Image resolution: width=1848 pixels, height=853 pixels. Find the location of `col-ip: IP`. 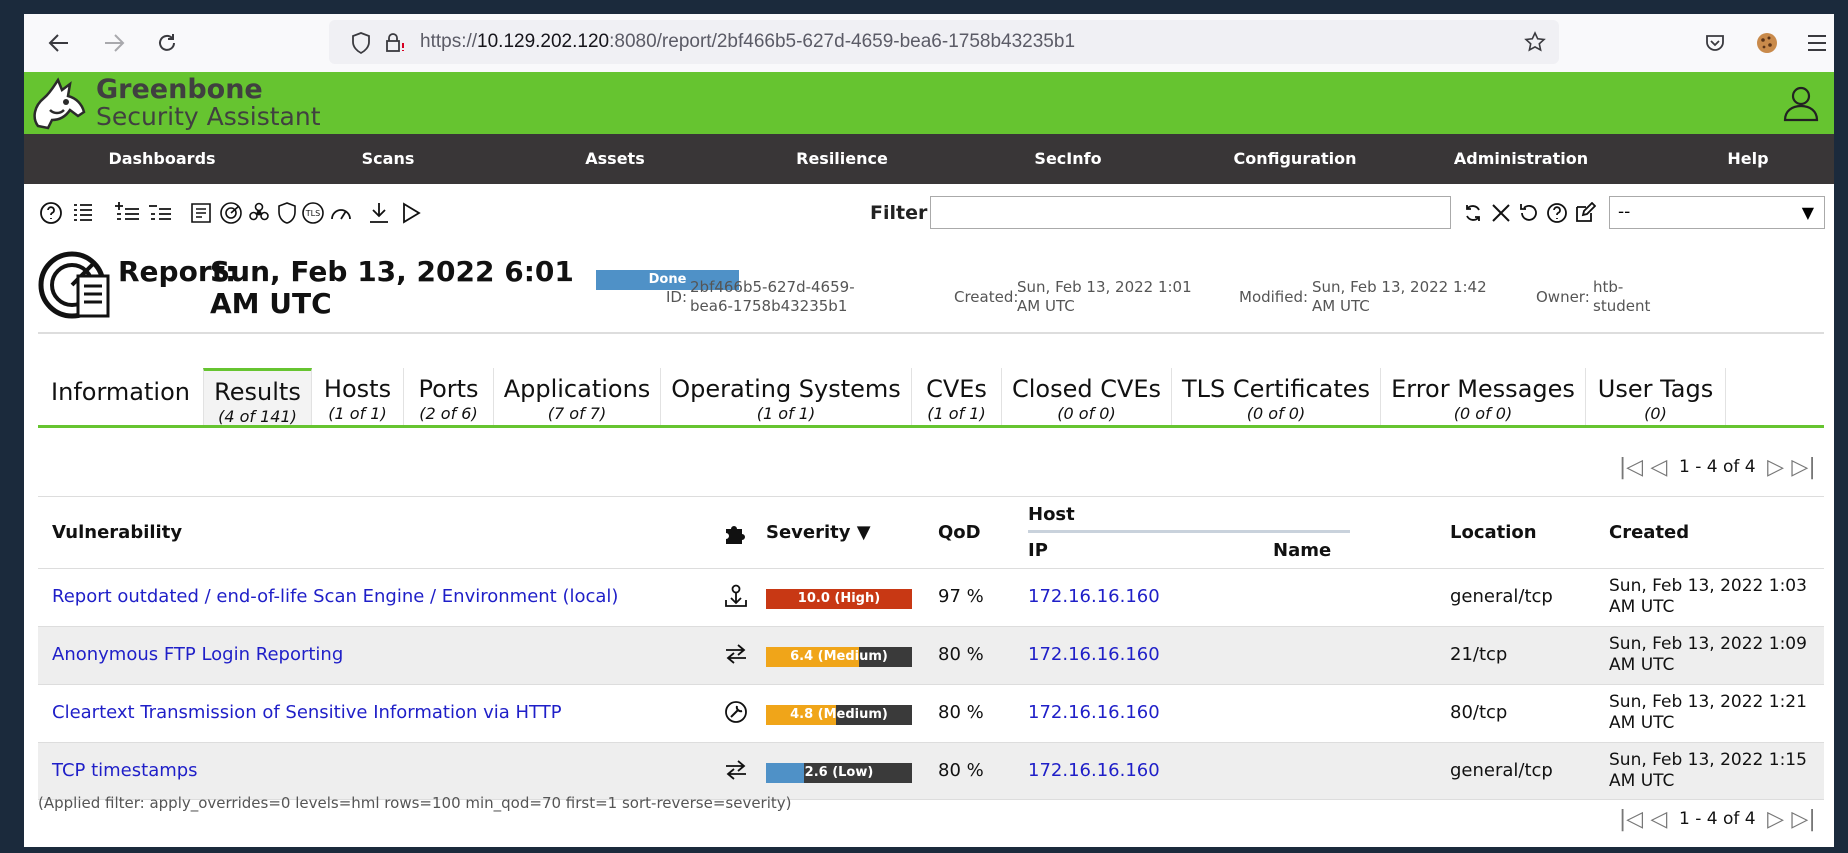

col-ip: IP is located at coordinates (1038, 550).